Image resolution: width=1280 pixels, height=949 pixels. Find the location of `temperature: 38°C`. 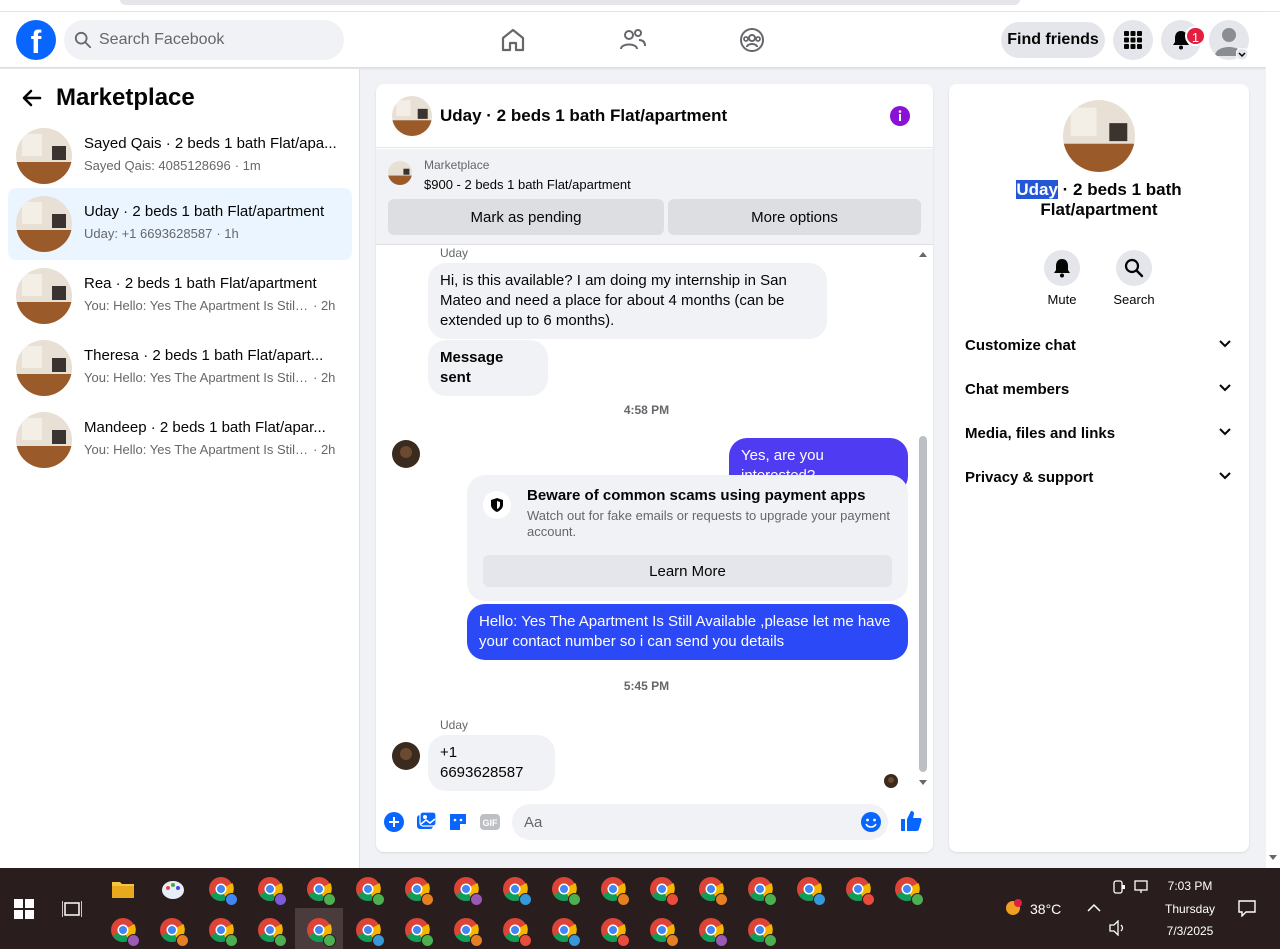

temperature: 38°C is located at coordinates (1045, 909).